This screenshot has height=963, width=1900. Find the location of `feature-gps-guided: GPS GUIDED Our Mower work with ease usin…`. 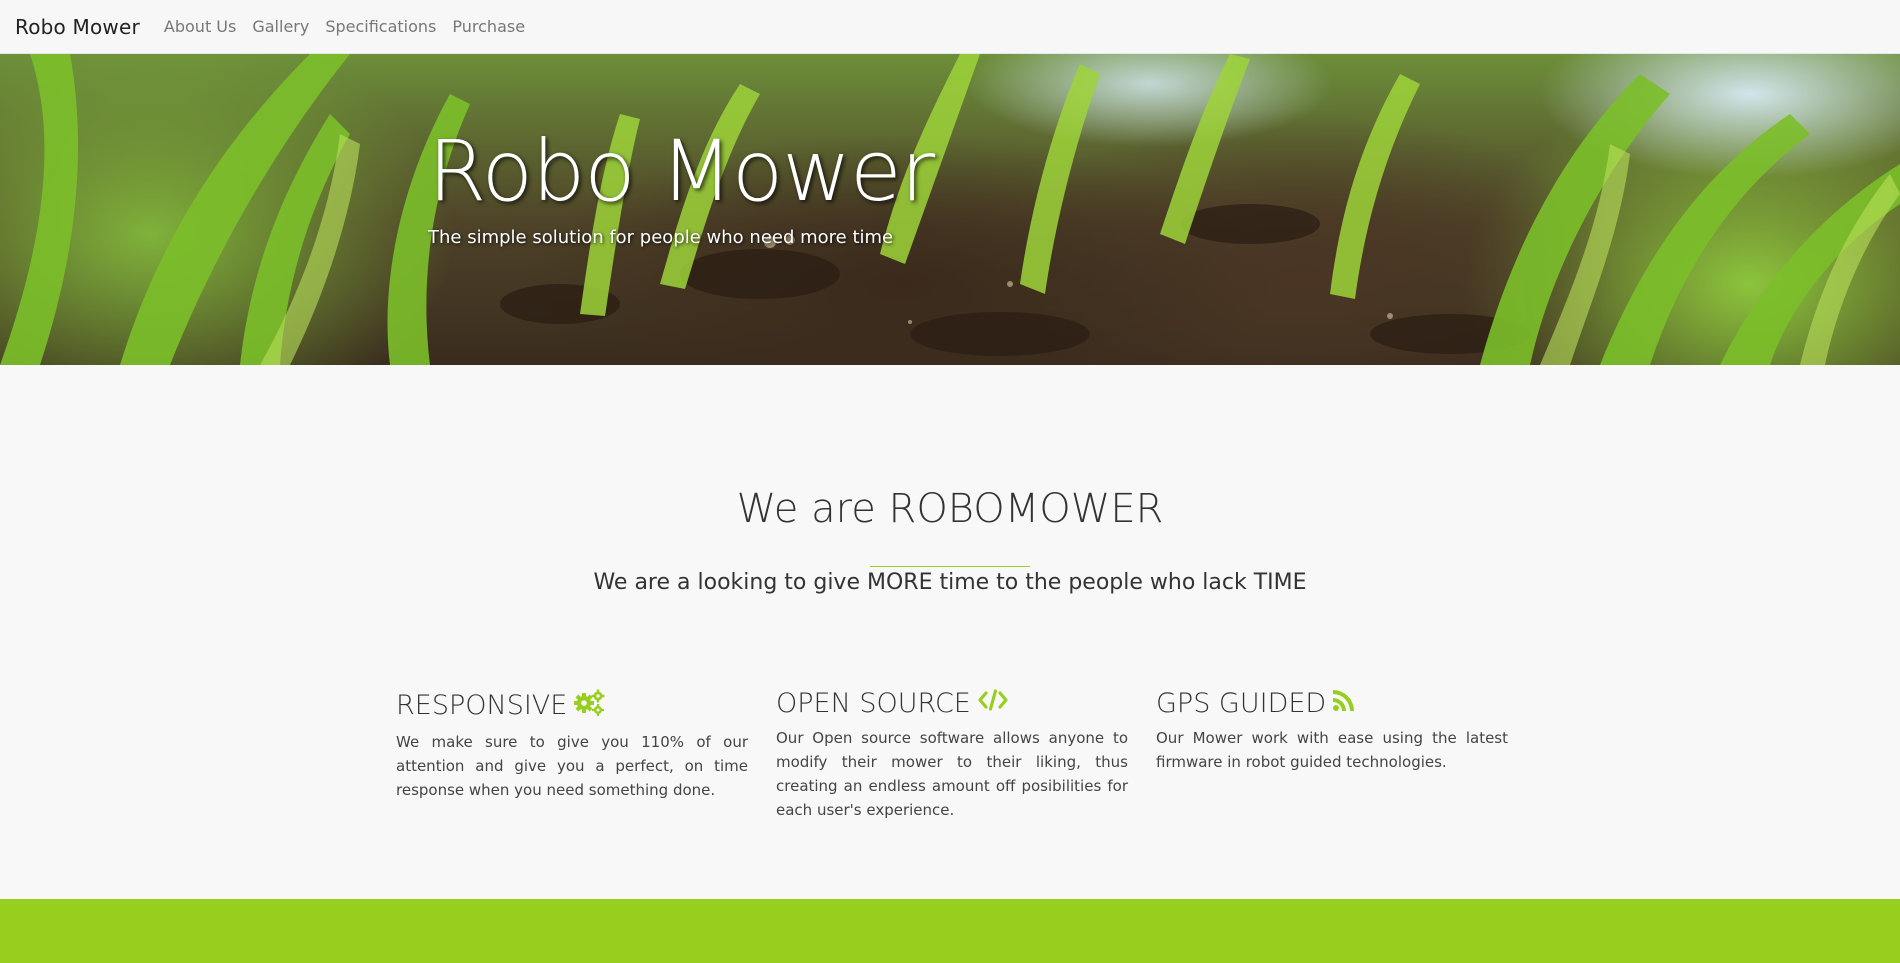

feature-gps-guided: GPS GUIDED Our Mower work with ease usin… is located at coordinates (1332, 731).